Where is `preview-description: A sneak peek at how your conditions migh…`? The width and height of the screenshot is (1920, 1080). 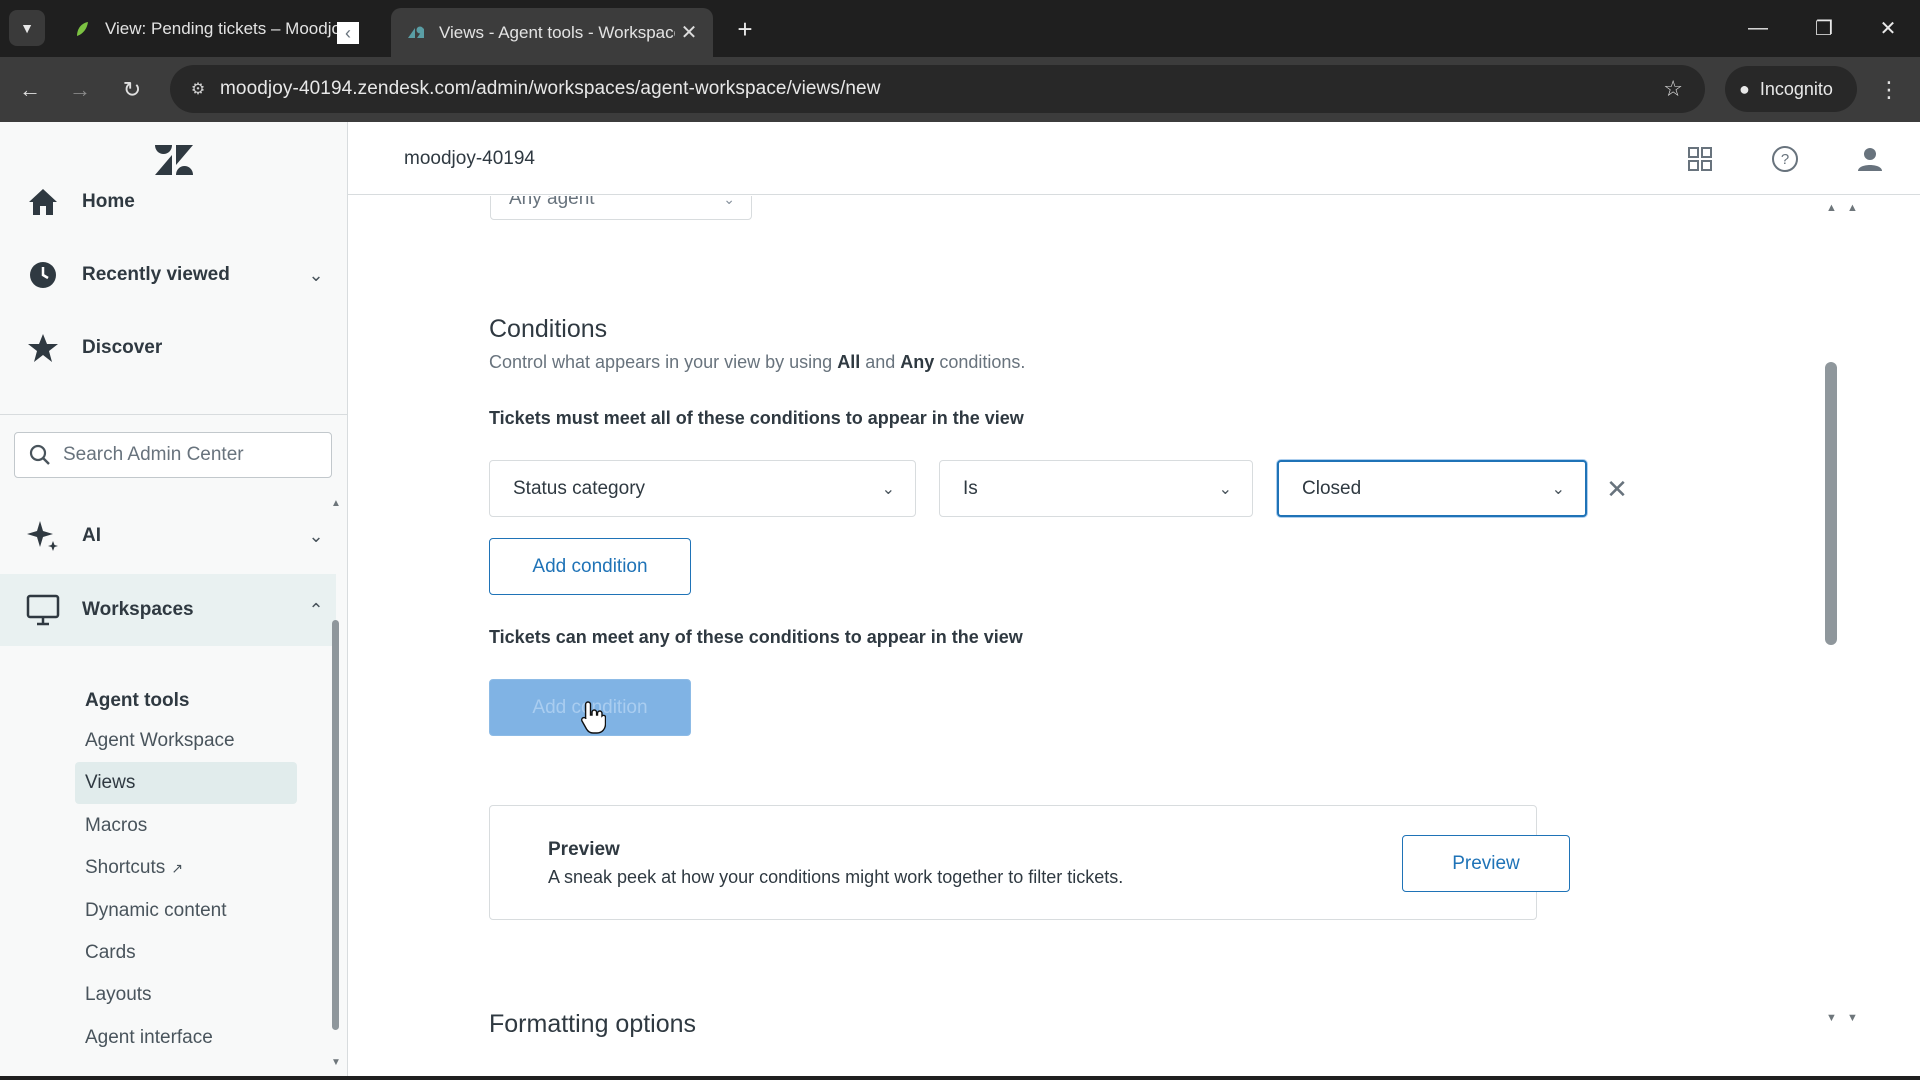
preview-description: A sneak peek at how your conditions migh… is located at coordinates (836, 877).